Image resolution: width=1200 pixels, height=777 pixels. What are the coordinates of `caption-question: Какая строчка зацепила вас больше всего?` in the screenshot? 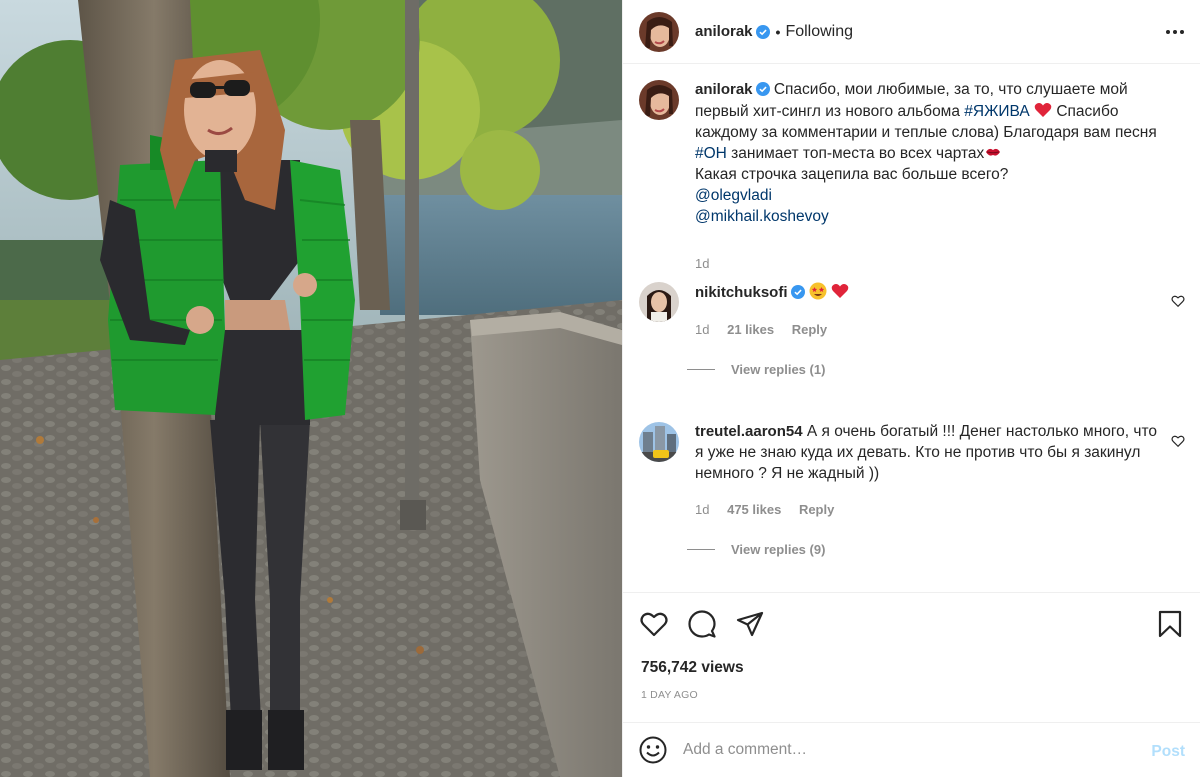 It's located at (852, 175).